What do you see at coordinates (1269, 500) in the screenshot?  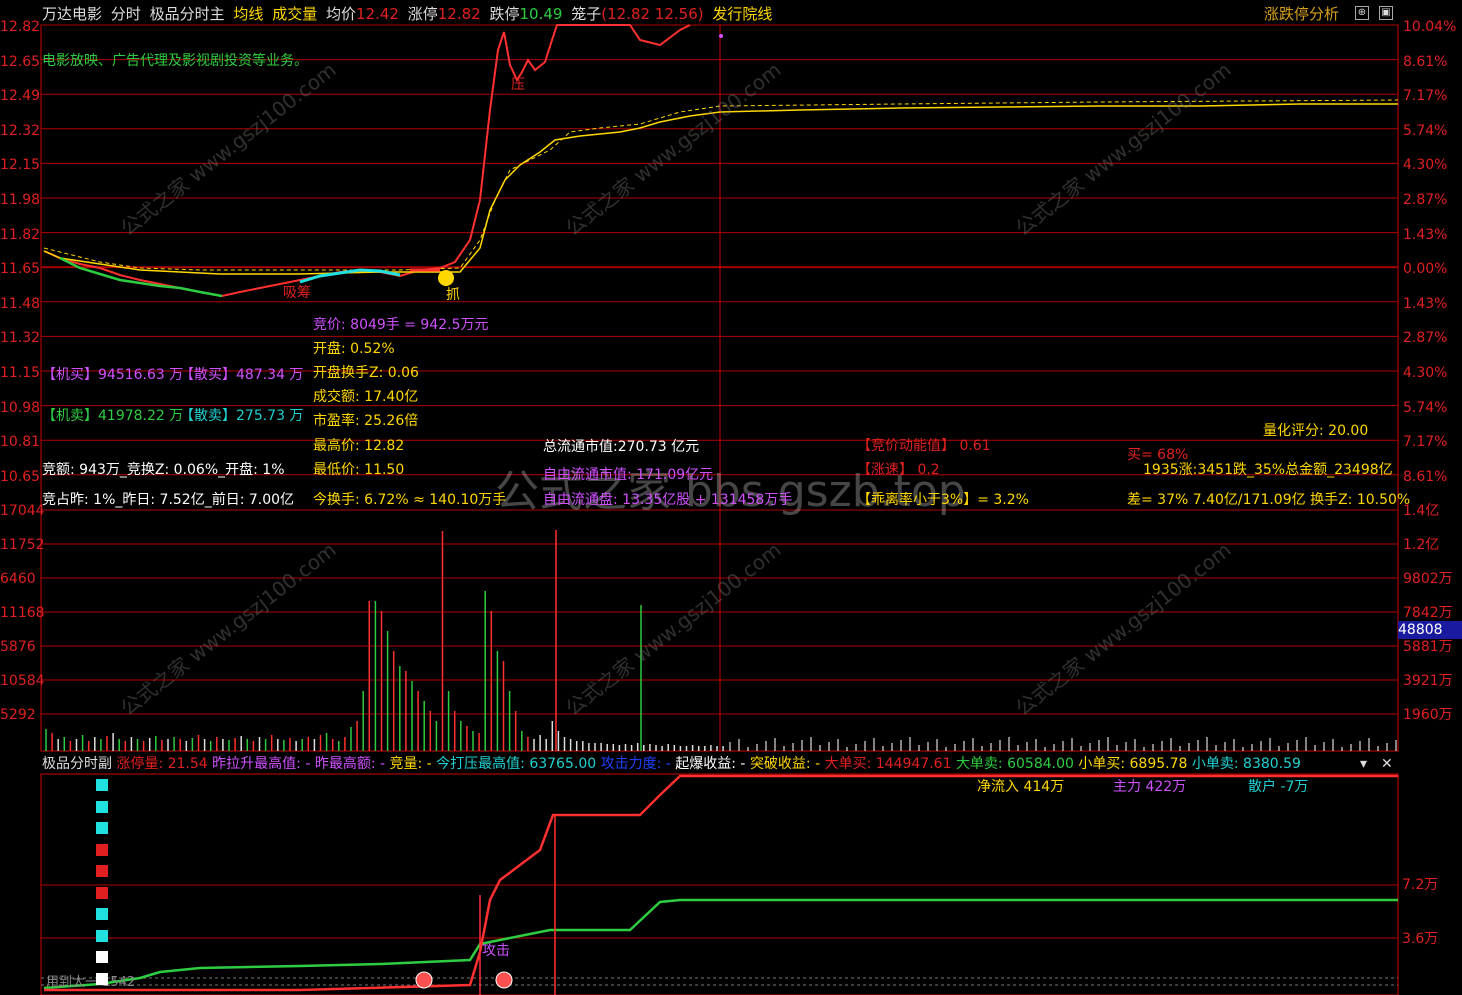 I see `diff: 差= 37% 7.40亿/171.09亿 换手Z: 10.50%` at bounding box center [1269, 500].